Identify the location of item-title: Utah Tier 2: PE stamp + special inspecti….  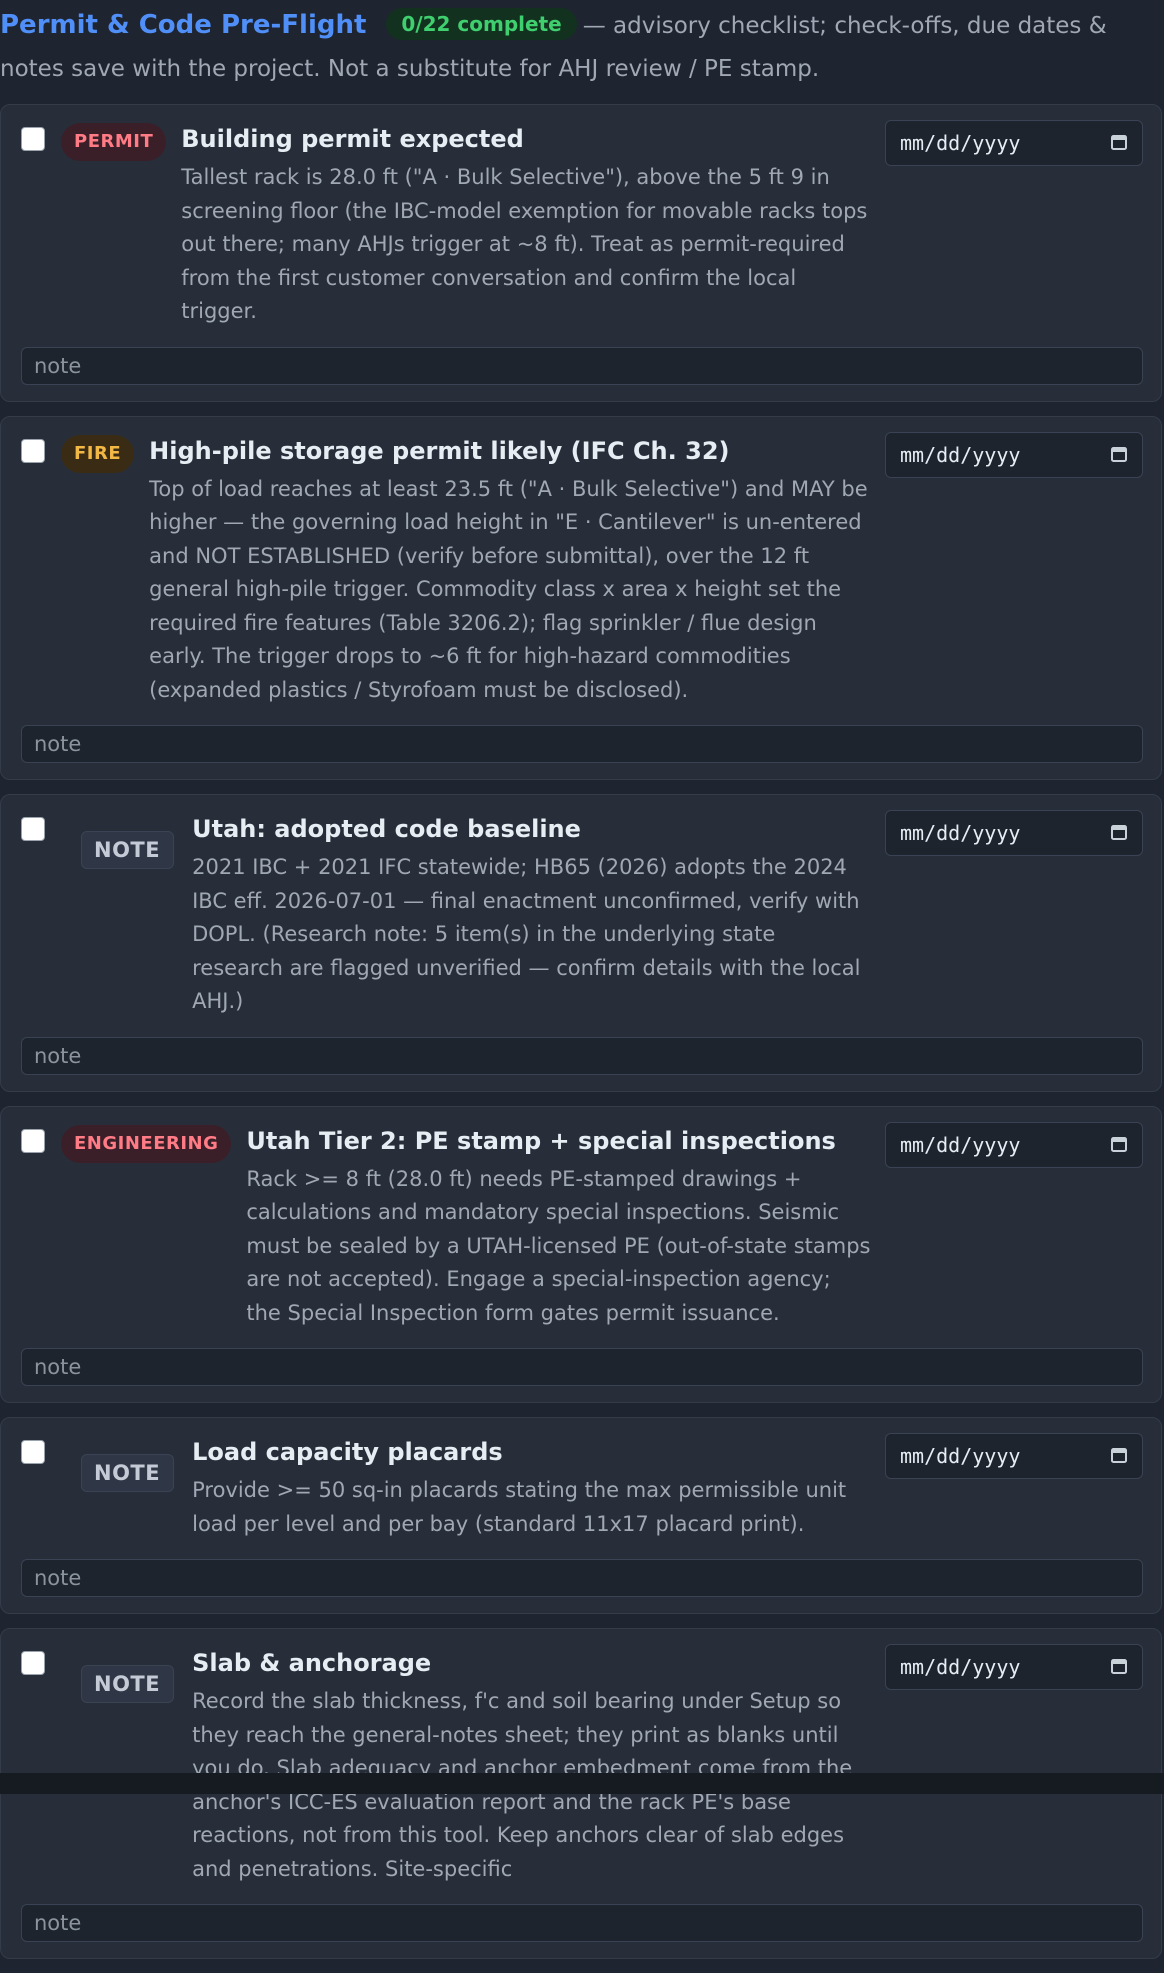
(541, 1140).